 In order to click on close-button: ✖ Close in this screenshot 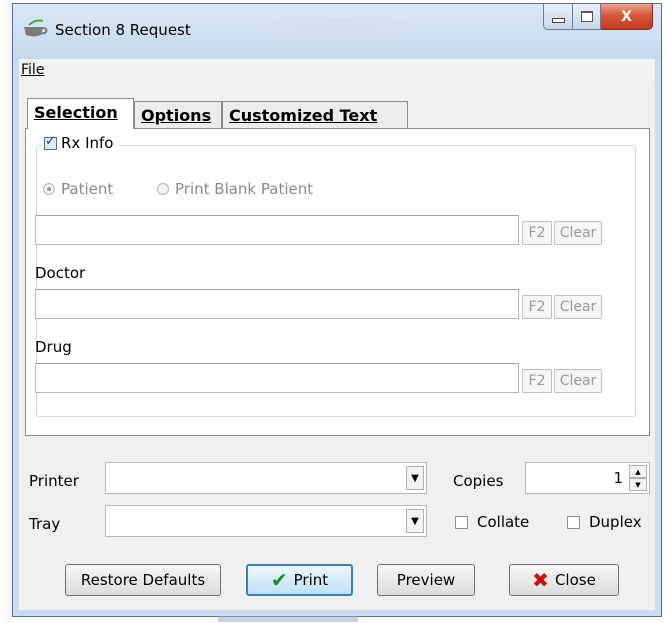, I will do `click(564, 580)`.